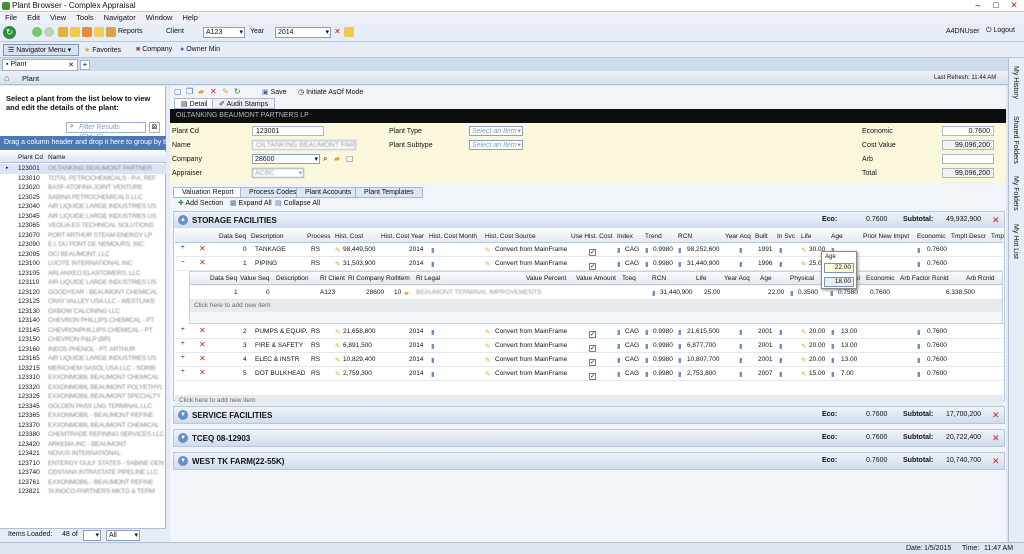 Image resolution: width=1024 pixels, height=554 pixels. What do you see at coordinates (83, 302) in the screenshot?
I see `plant-row: 123125 CRAY VALLEY USA LLC - WESTLAKE` at bounding box center [83, 302].